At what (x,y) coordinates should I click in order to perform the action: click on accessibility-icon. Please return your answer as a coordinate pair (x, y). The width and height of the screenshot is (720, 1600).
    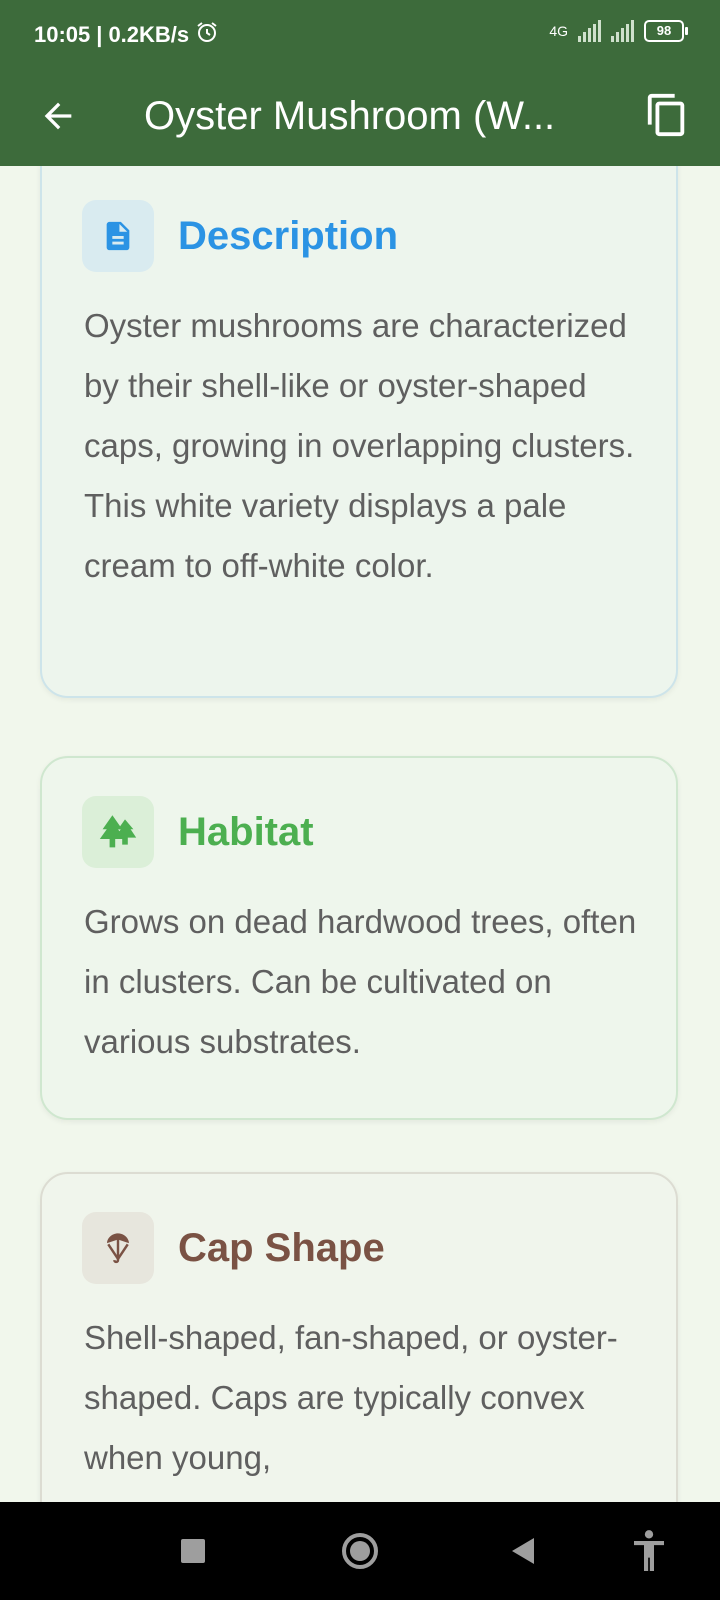
    Looking at the image, I should click on (649, 1550).